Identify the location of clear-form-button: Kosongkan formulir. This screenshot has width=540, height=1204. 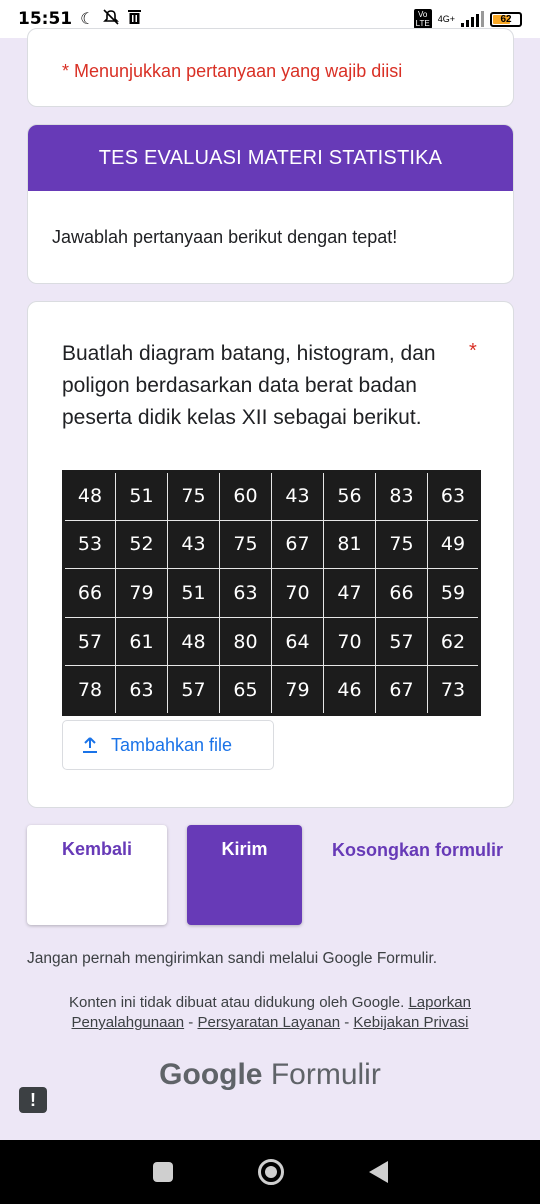
(417, 875).